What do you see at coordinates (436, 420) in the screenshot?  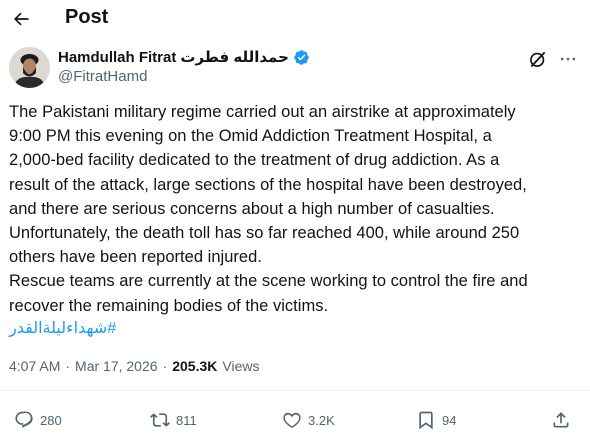 I see `bookmark-button: 94` at bounding box center [436, 420].